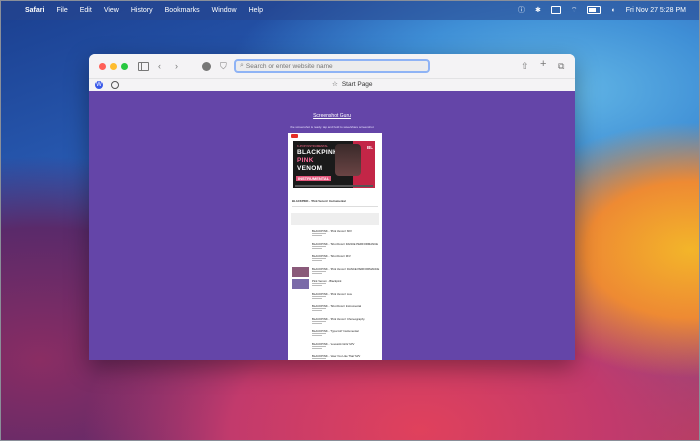 The width and height of the screenshot is (700, 441). I want to click on tab-overview-icon: ⧉, so click(561, 66).